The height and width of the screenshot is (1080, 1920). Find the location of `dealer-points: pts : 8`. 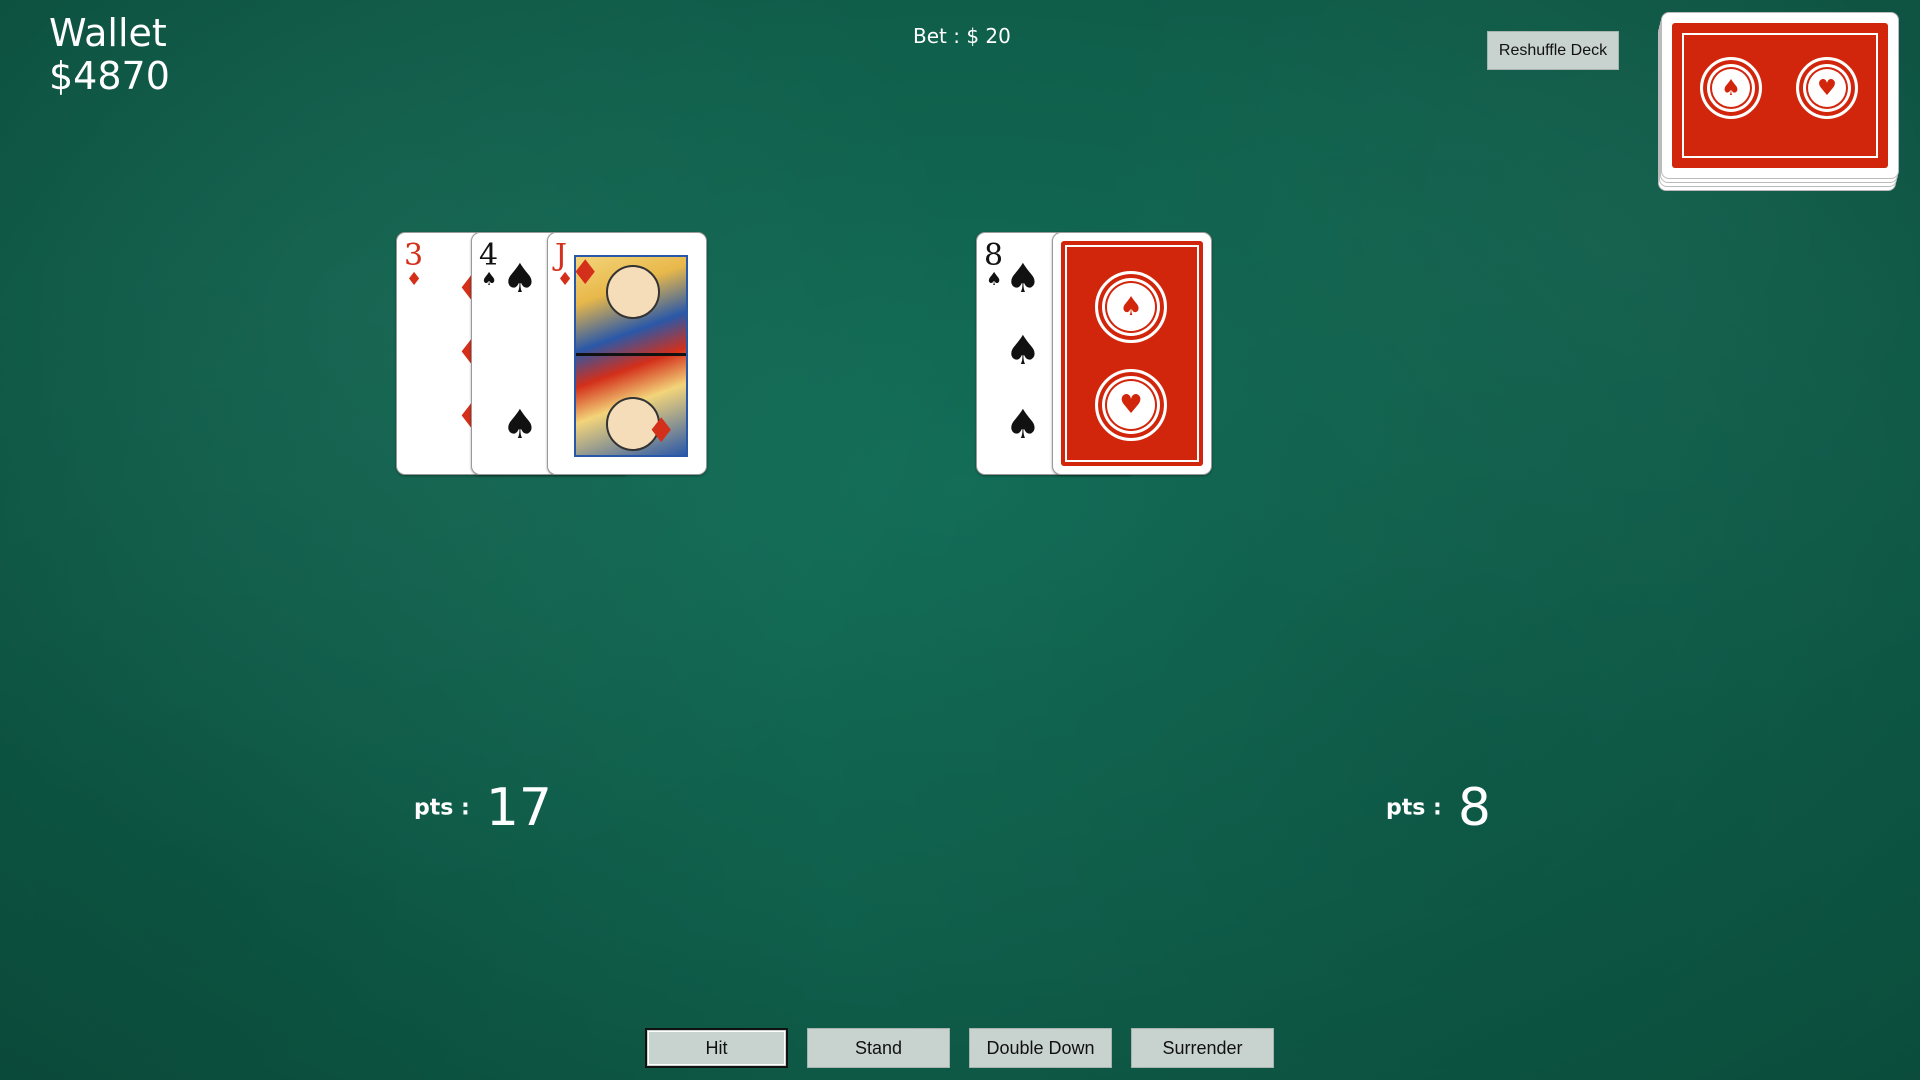

dealer-points: pts : 8 is located at coordinates (1438, 808).